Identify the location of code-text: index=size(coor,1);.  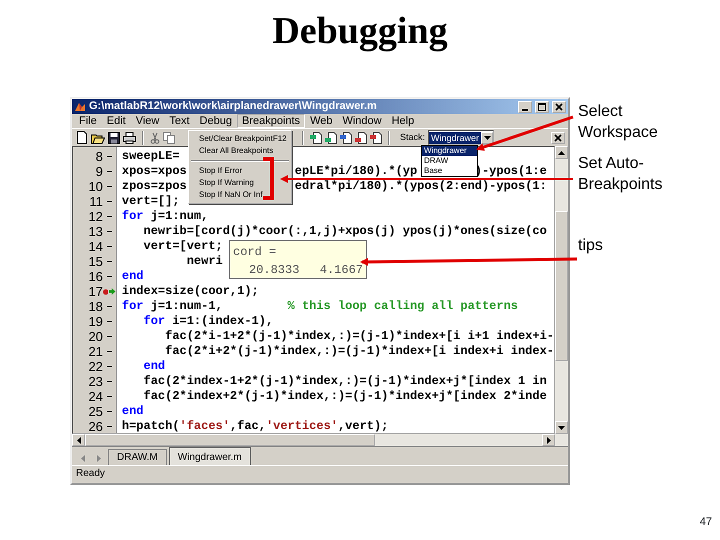
(190, 291).